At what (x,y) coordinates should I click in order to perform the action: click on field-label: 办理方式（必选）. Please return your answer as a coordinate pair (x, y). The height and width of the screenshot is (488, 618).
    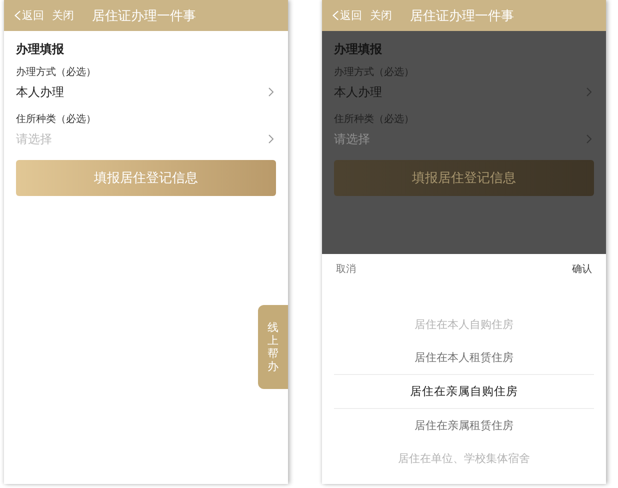
    Looking at the image, I should click on (56, 72).